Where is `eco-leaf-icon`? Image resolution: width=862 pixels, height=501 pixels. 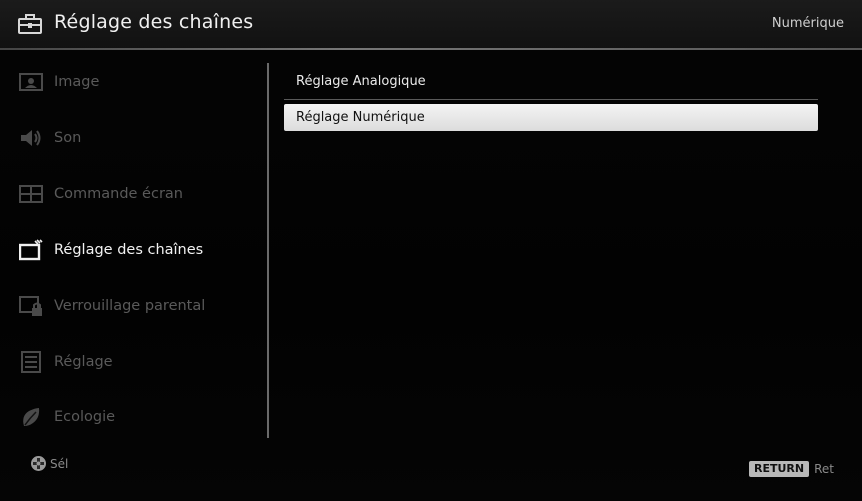
eco-leaf-icon is located at coordinates (31, 417).